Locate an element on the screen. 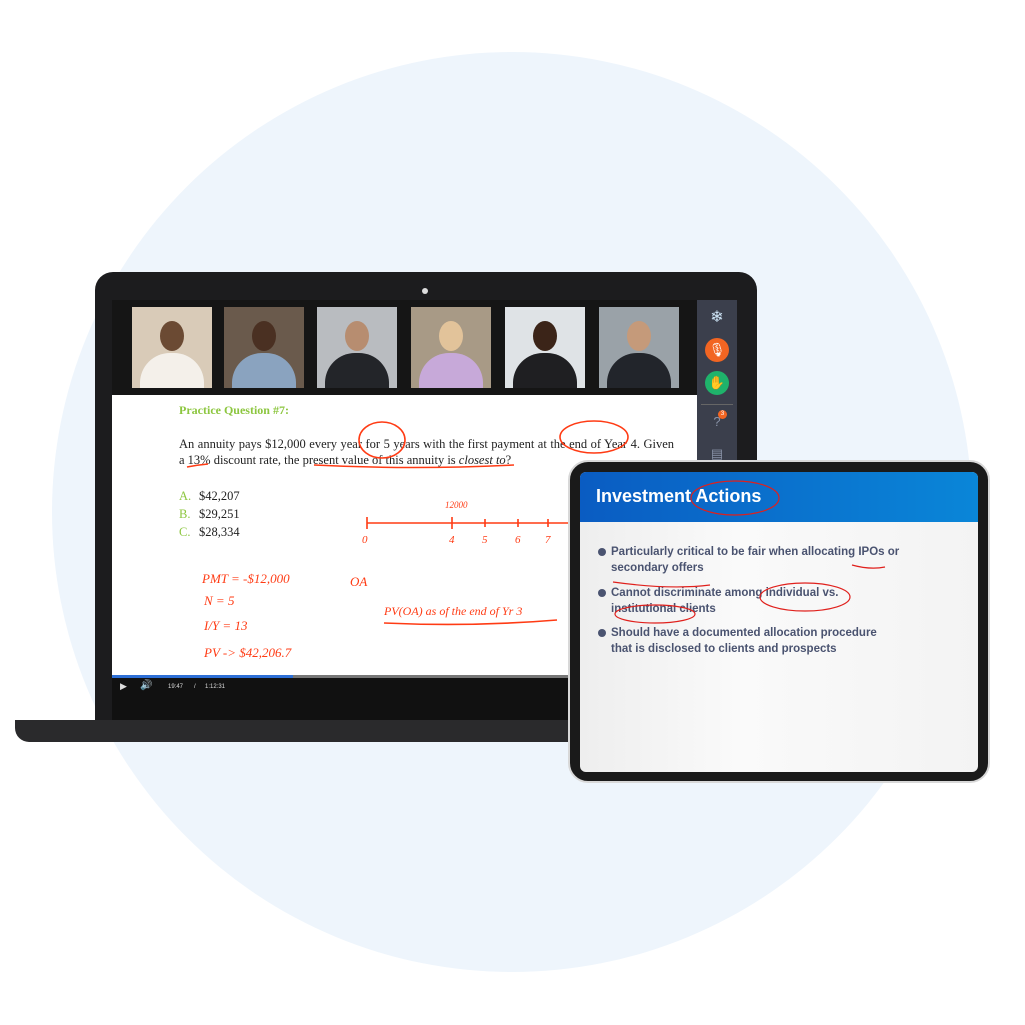 Image resolution: width=1025 pixels, height=1025 pixels. annotation-text: 7 is located at coordinates (548, 540).